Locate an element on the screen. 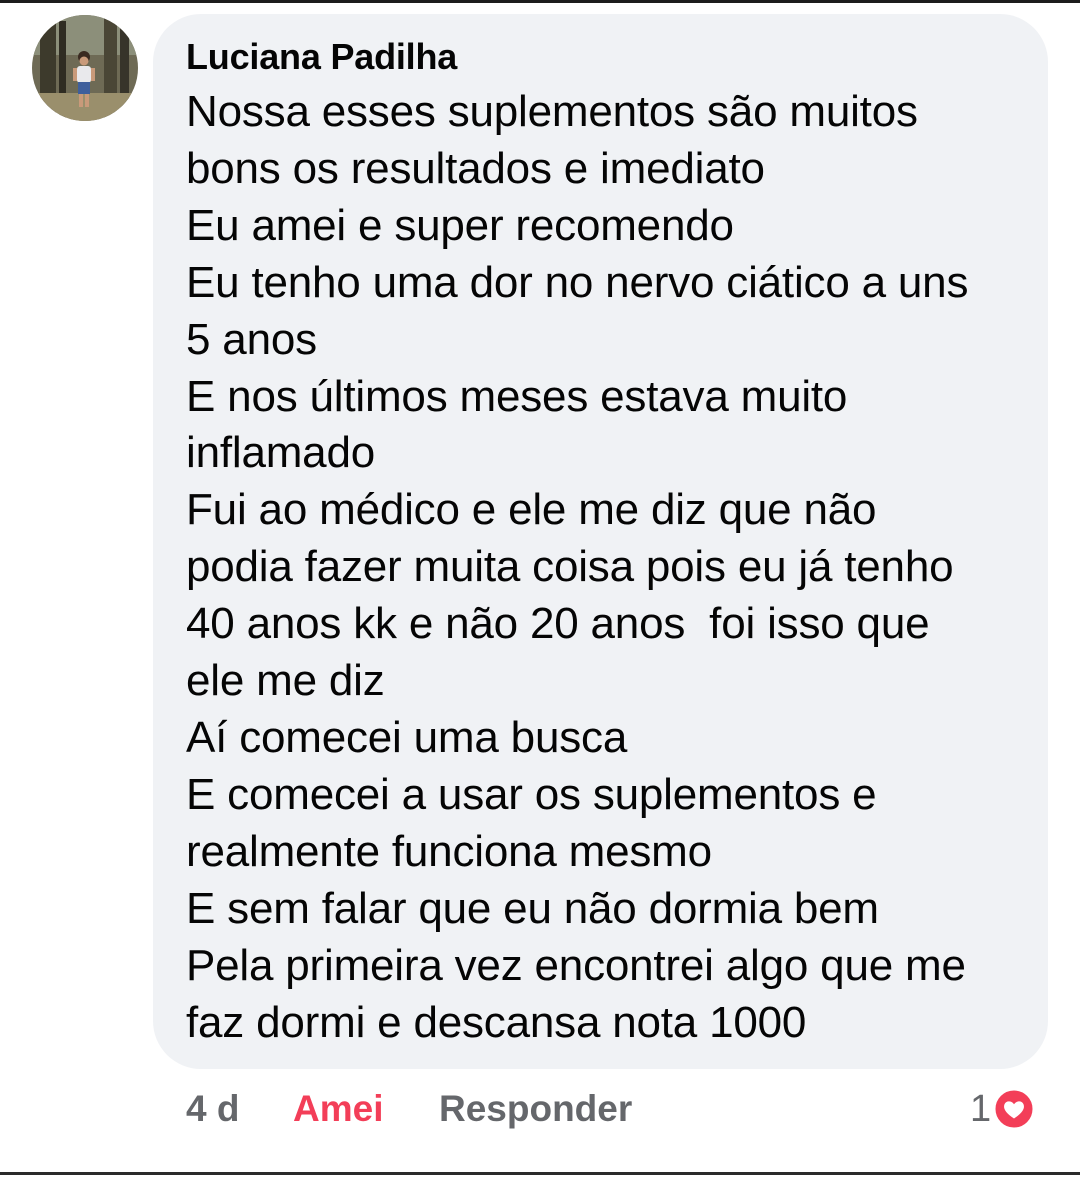  comment-text-line: E sem falar que eu não dormia bem is located at coordinates (532, 908).